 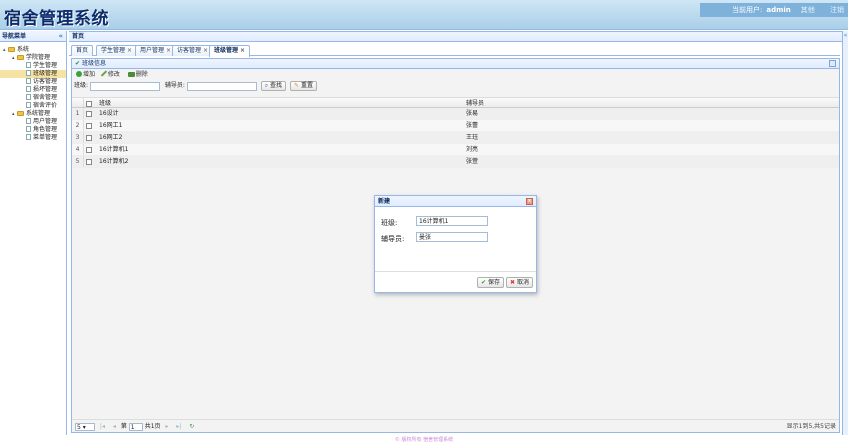 What do you see at coordinates (33, 106) in the screenshot?
I see `nav-tree-item: 宿舍评价` at bounding box center [33, 106].